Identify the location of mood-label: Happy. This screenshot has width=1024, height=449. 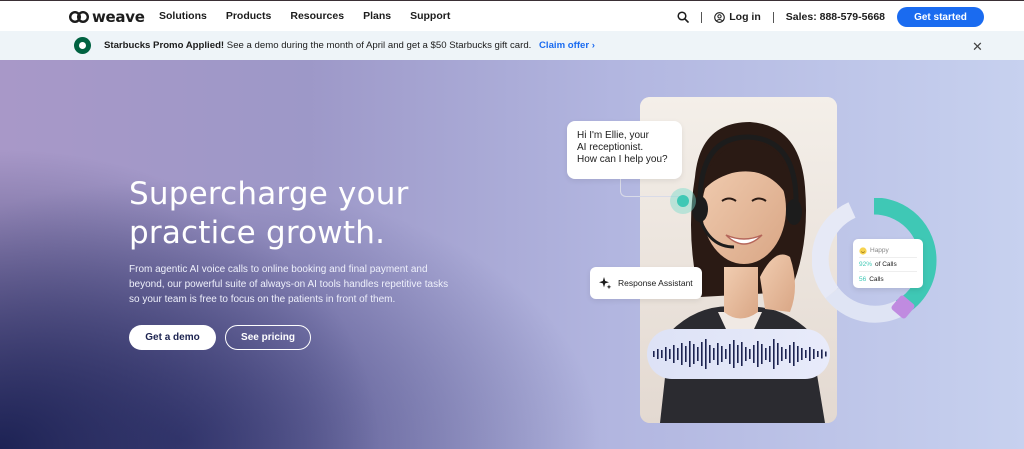
(879, 250).